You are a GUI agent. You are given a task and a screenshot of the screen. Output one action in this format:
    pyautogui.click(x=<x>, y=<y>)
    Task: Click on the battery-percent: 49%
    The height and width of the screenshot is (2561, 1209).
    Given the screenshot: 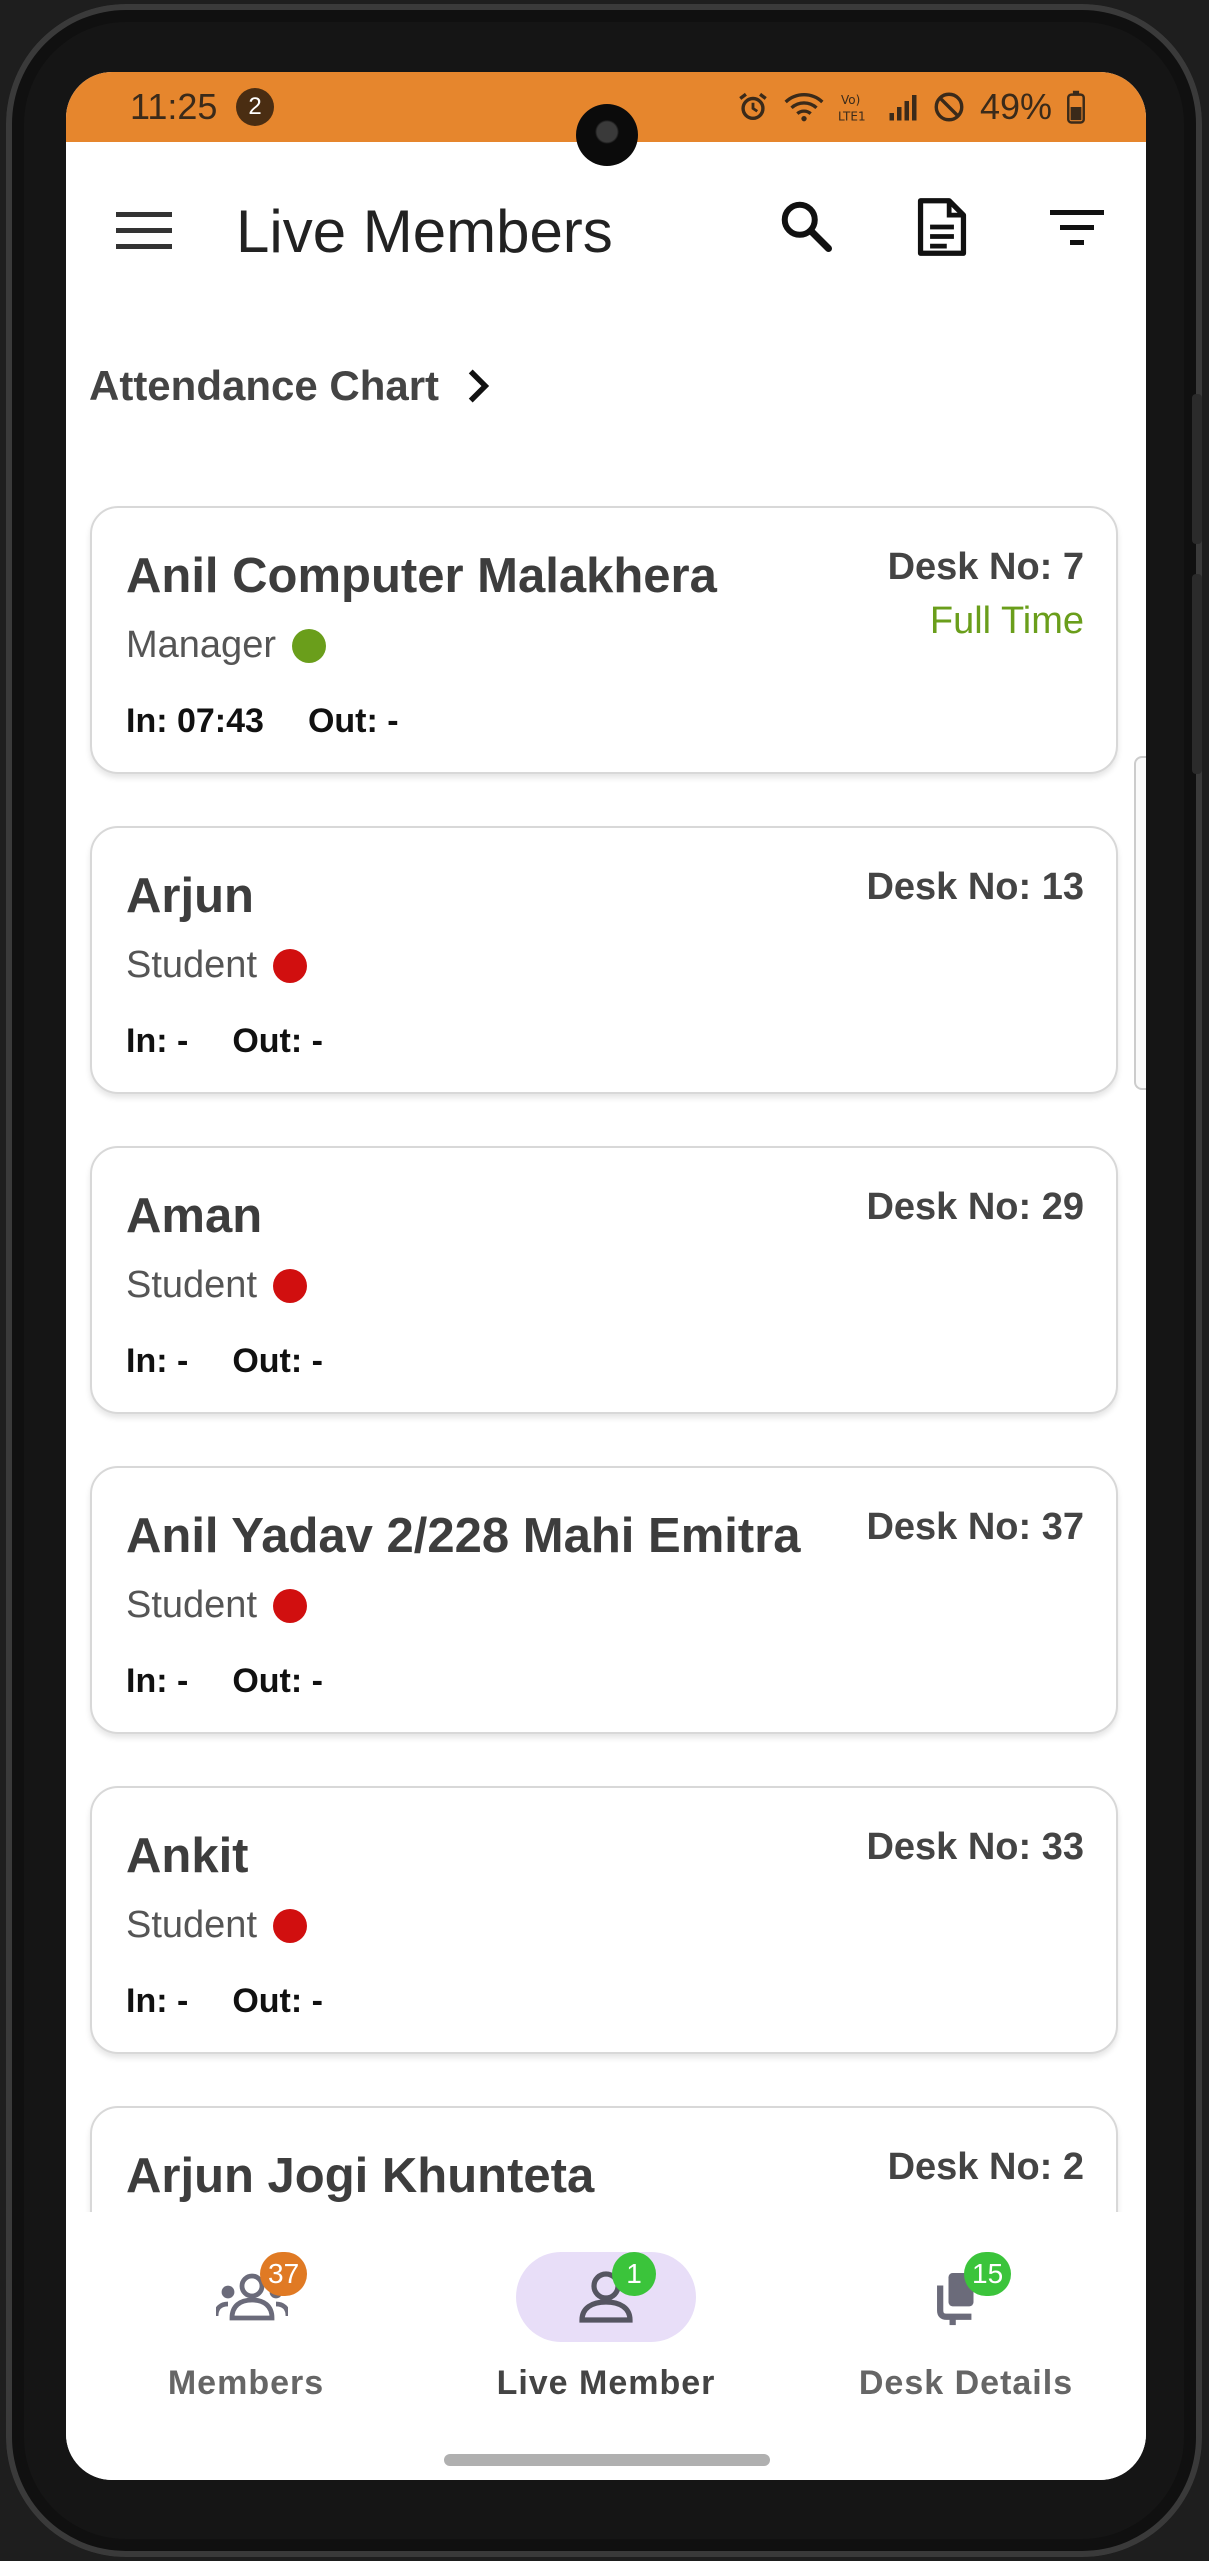 What is the action you would take?
    pyautogui.click(x=1015, y=106)
    